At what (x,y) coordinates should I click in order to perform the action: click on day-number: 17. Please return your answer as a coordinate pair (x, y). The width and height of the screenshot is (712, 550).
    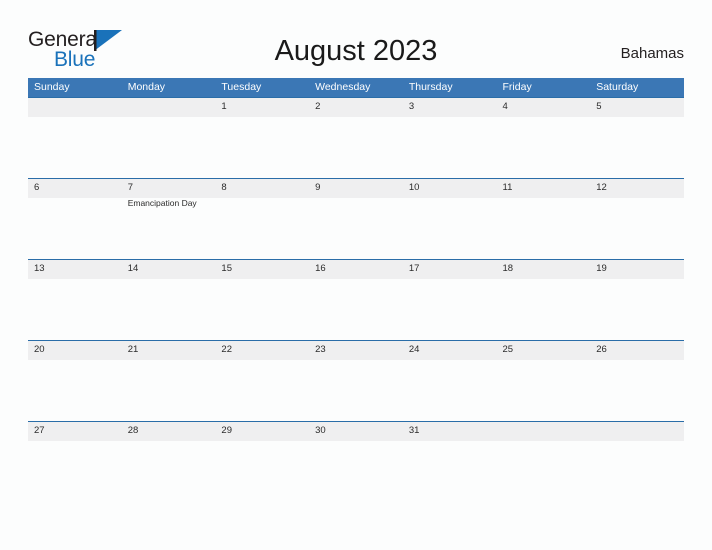
    Looking at the image, I should click on (414, 268).